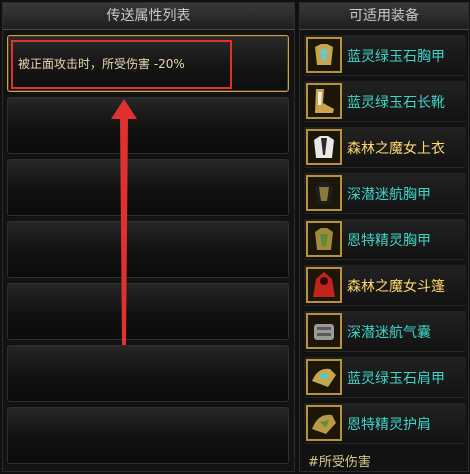 This screenshot has width=470, height=474. Describe the element at coordinates (389, 241) in the screenshot. I see `equipment-item-5-label: 恩特精灵胸甲` at that location.